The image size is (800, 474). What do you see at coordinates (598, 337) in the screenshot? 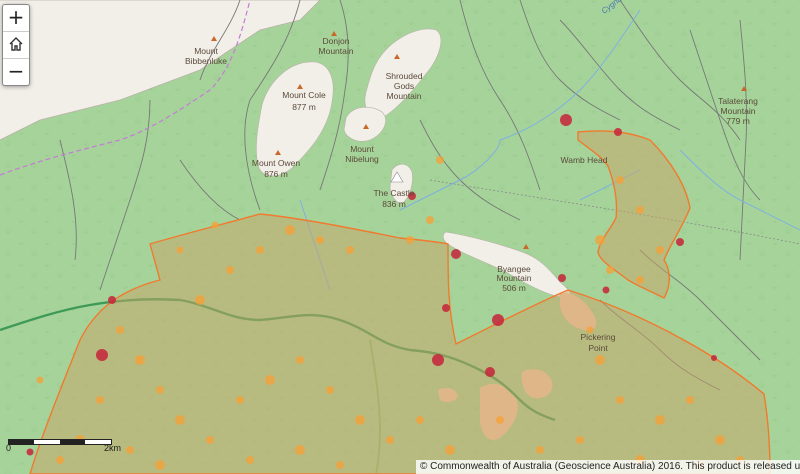
I see `place-name: Pickering` at bounding box center [598, 337].